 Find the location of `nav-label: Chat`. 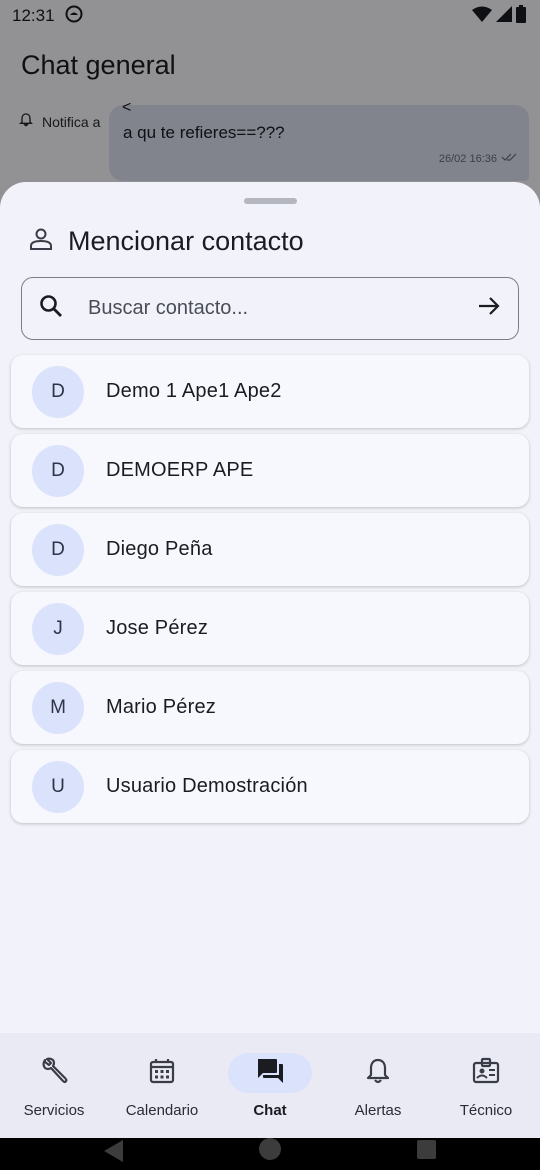

nav-label: Chat is located at coordinates (270, 1110).